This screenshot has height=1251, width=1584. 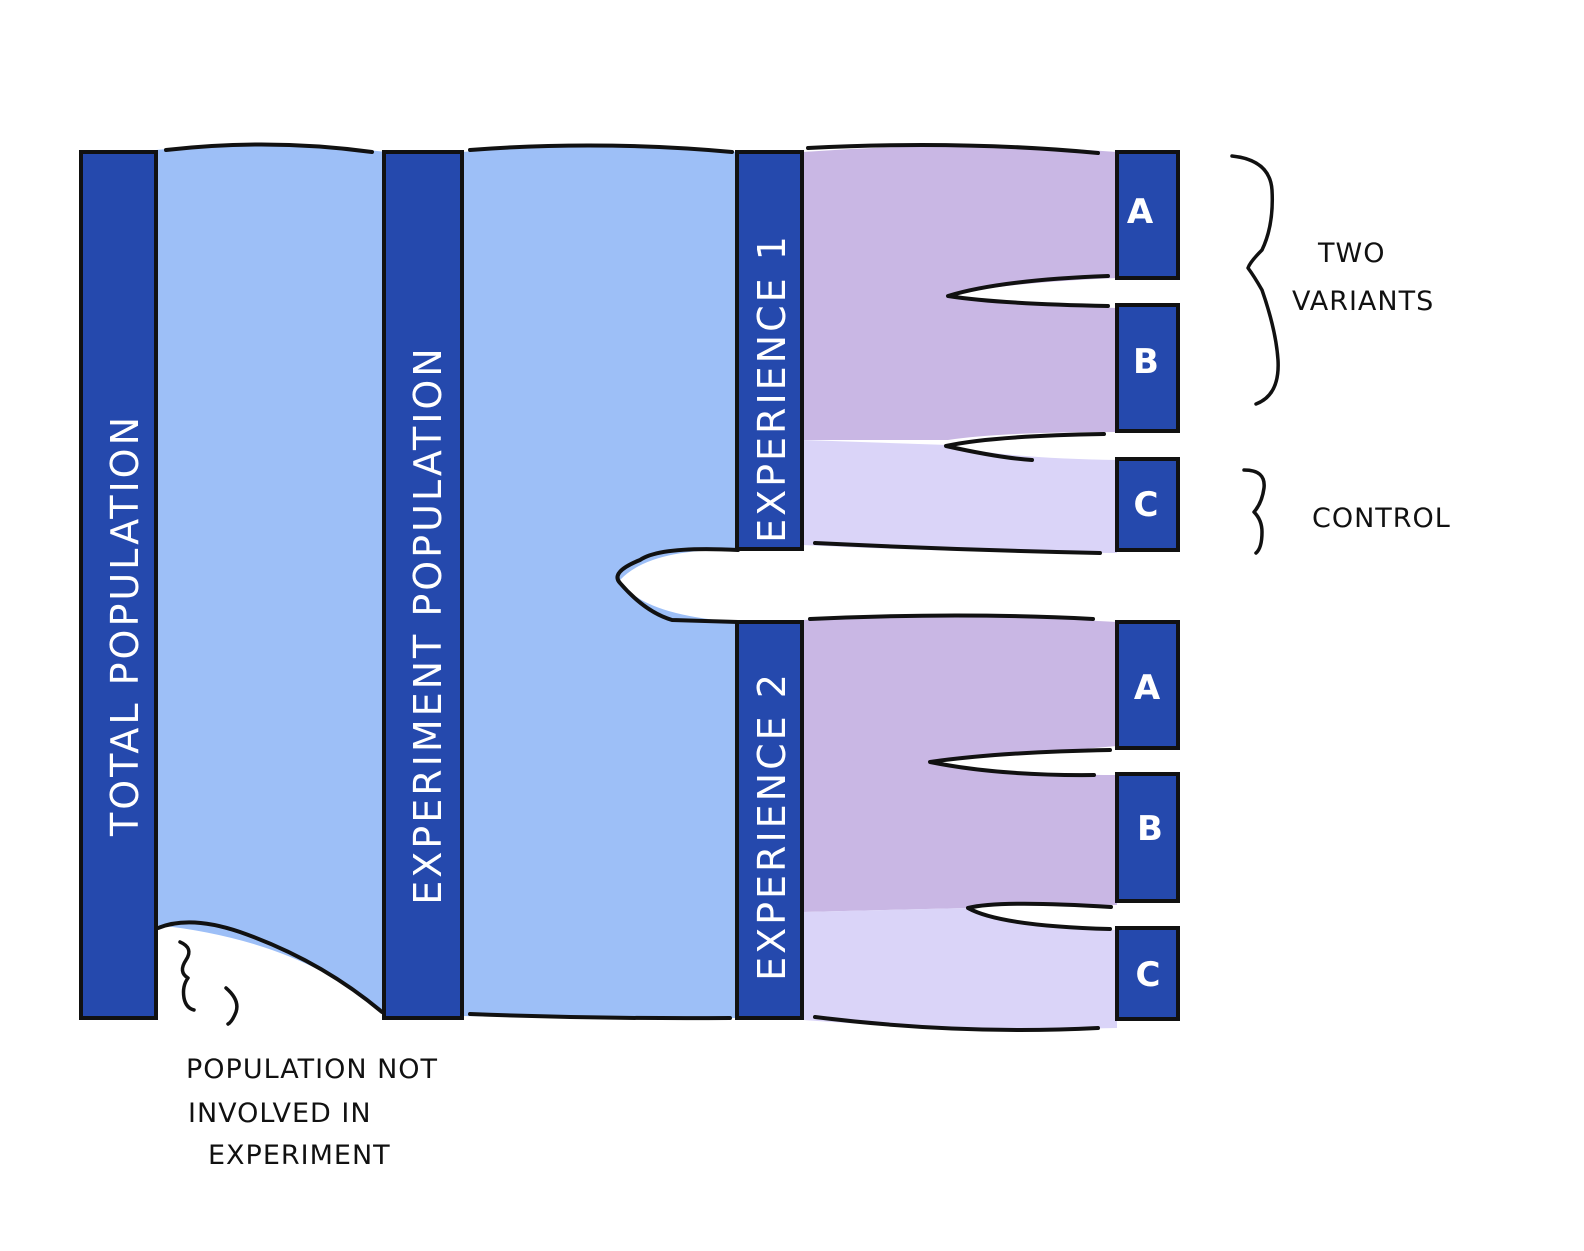 I want to click on experiment-population-node: EXPERIMENT POPULATION, so click(x=423, y=585).